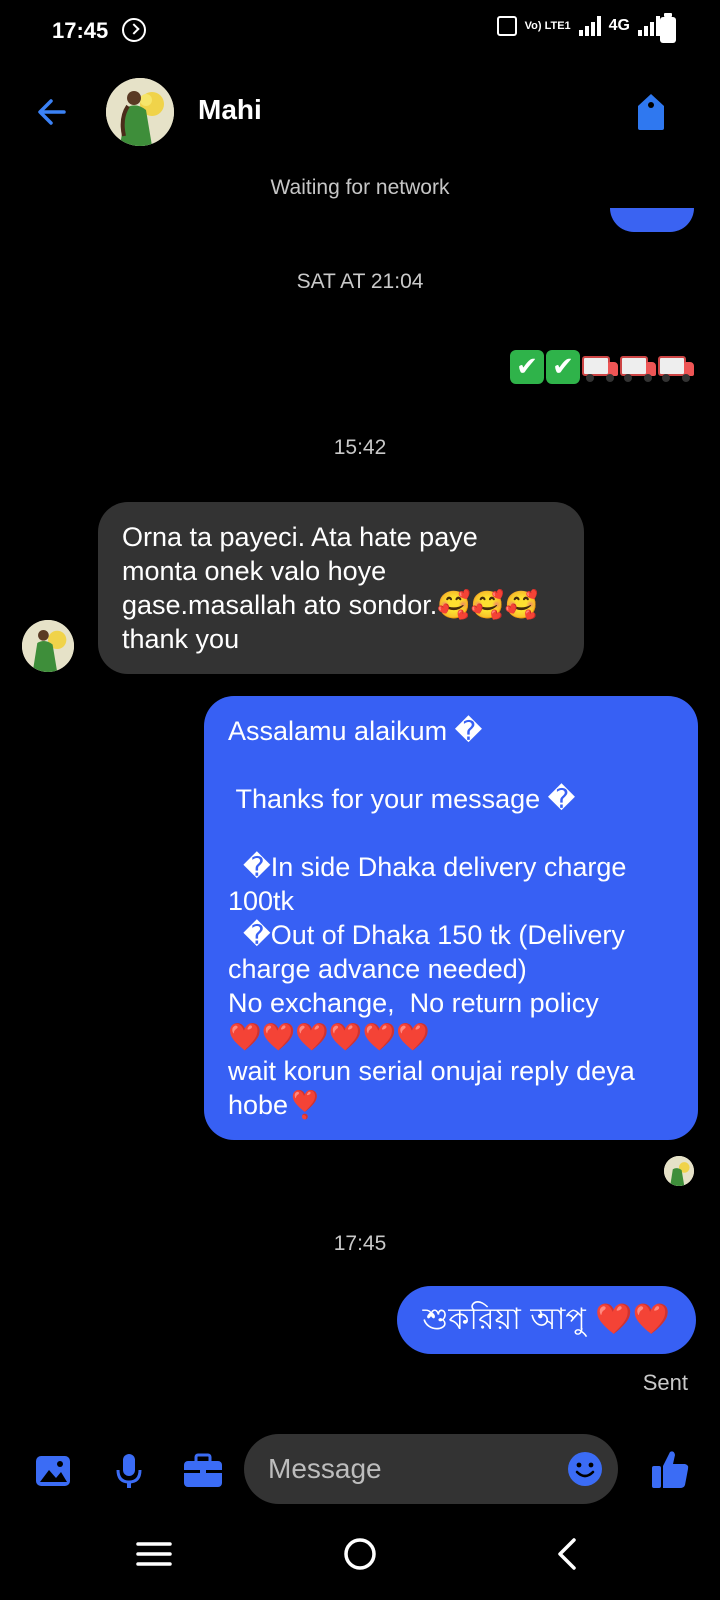  I want to click on read-receipt-avatar, so click(679, 1171).